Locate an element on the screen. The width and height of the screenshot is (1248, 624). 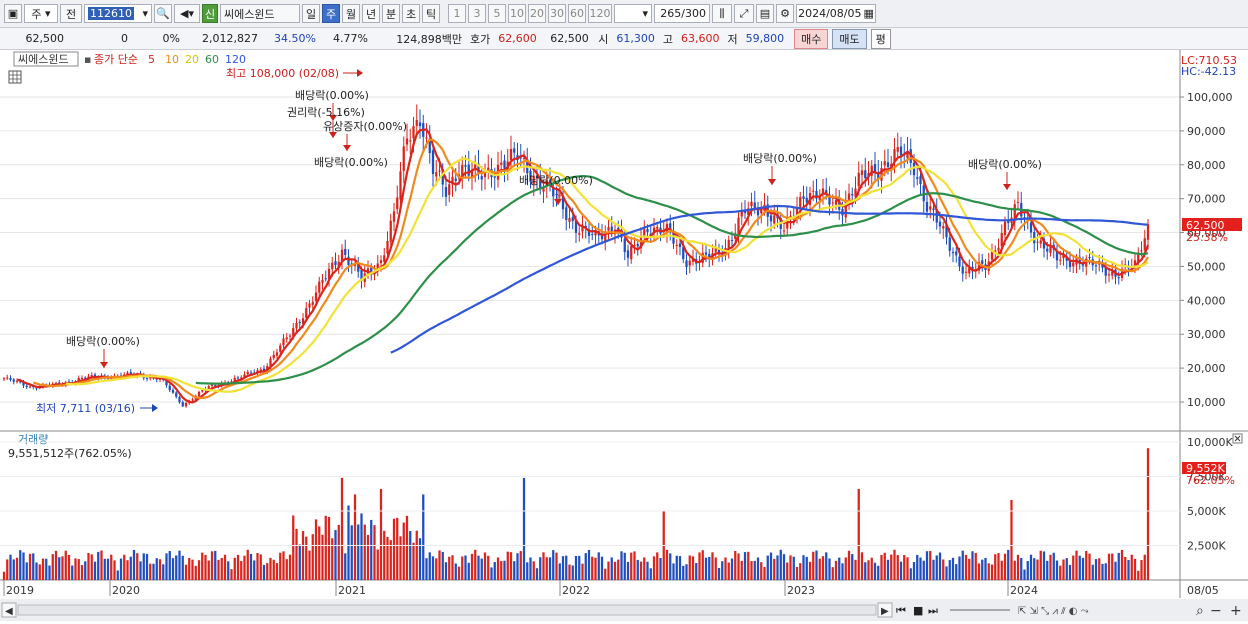
interval-select: ▾ is located at coordinates (633, 13).